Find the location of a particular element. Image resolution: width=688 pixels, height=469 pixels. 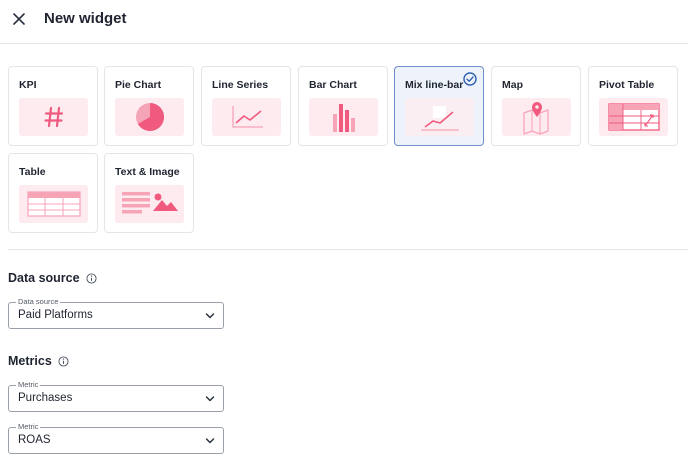

metric-value: ROAS is located at coordinates (34, 440).